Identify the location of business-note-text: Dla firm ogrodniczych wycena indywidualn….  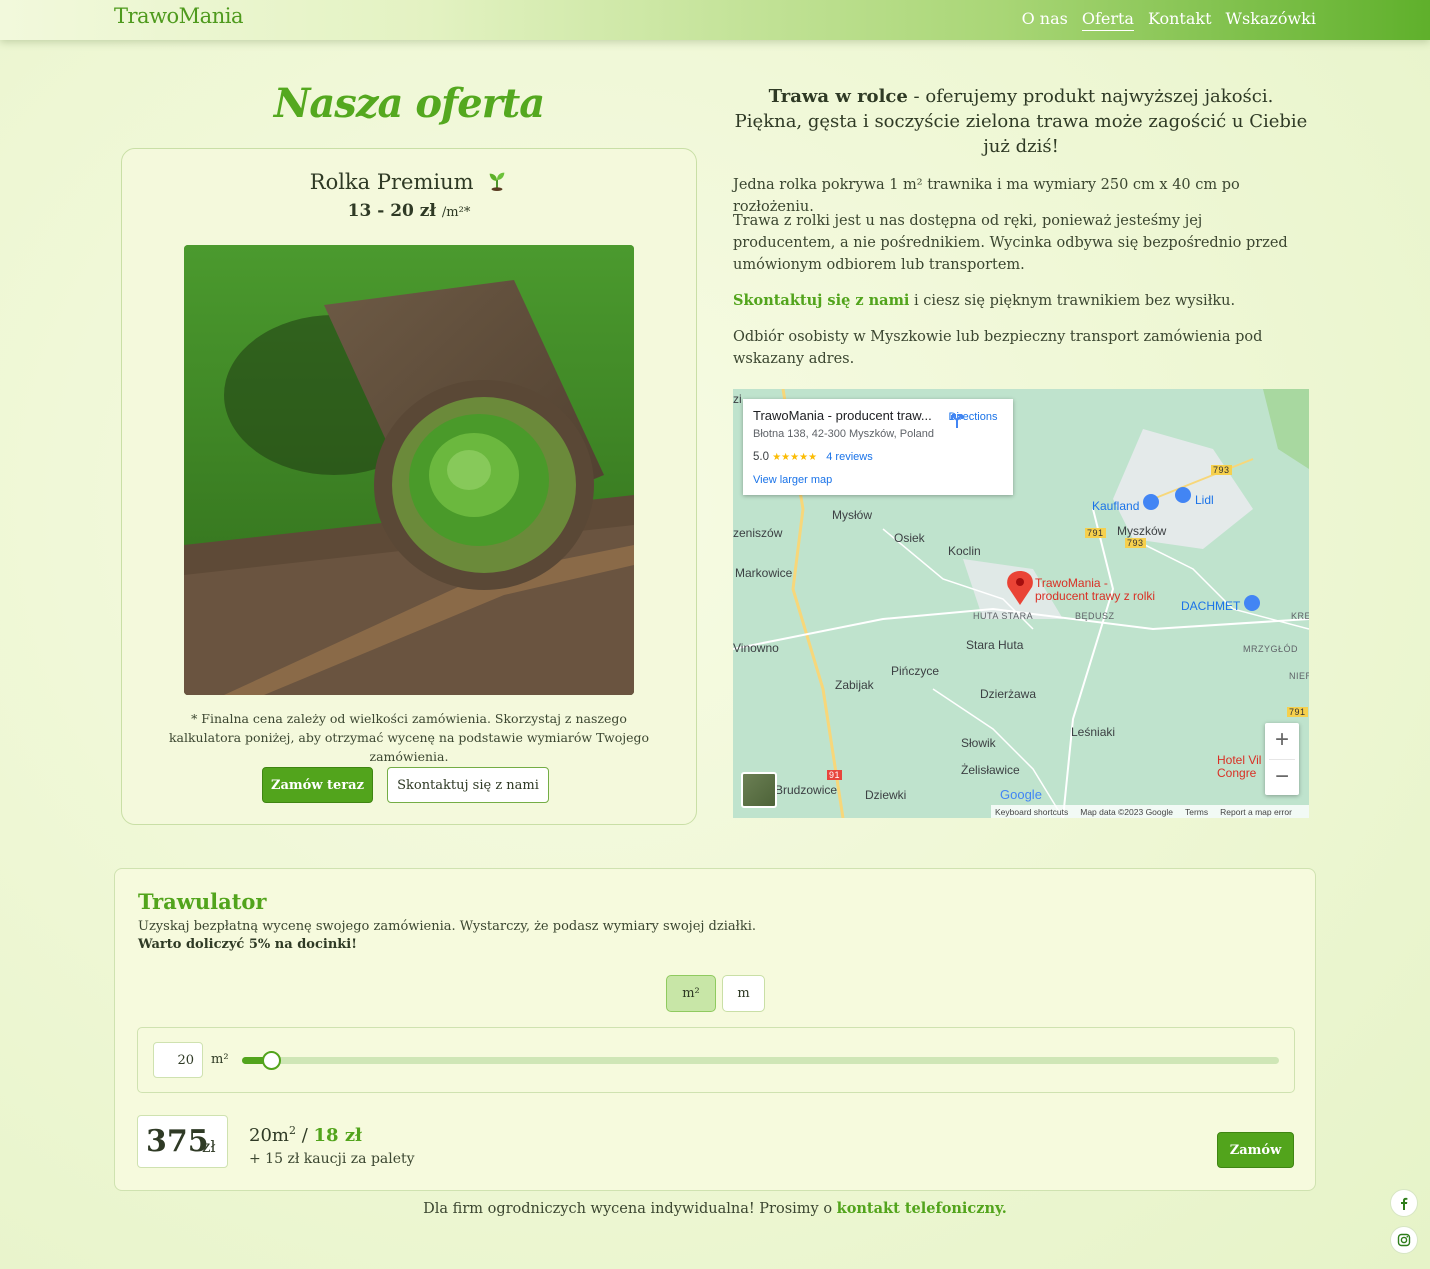
(630, 1209).